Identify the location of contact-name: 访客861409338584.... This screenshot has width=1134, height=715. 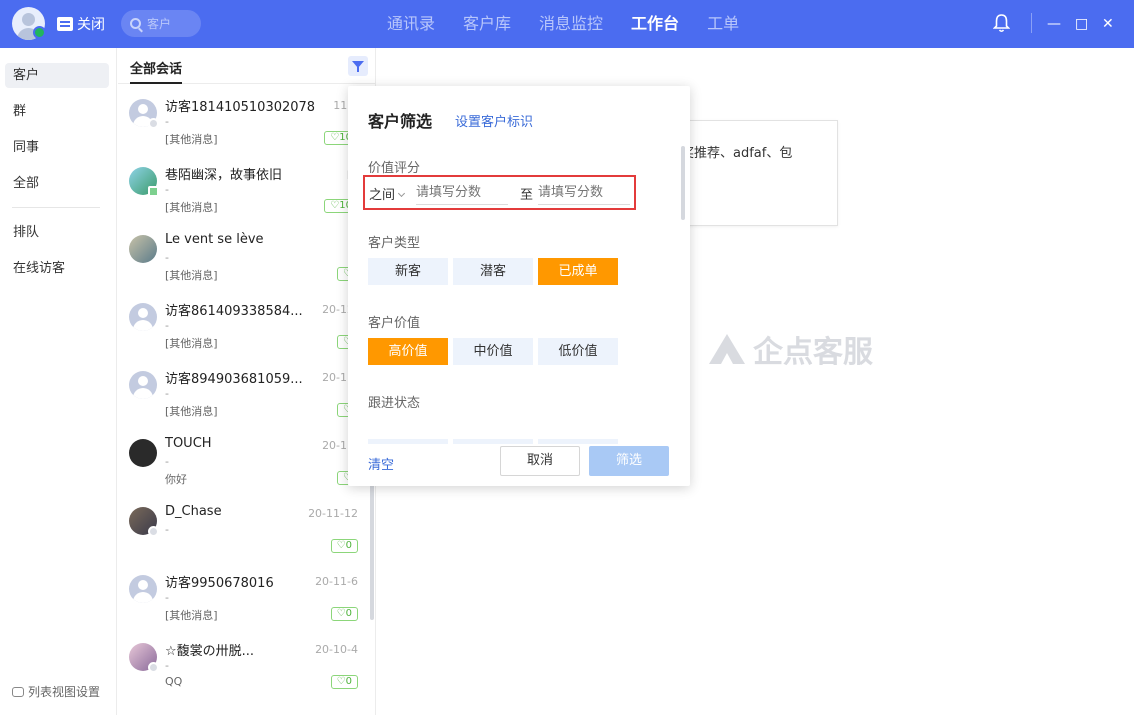
(234, 311).